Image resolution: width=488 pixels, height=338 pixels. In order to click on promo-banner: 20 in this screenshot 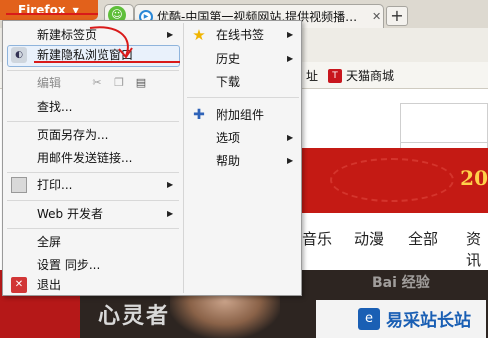, I will do `click(394, 180)`.